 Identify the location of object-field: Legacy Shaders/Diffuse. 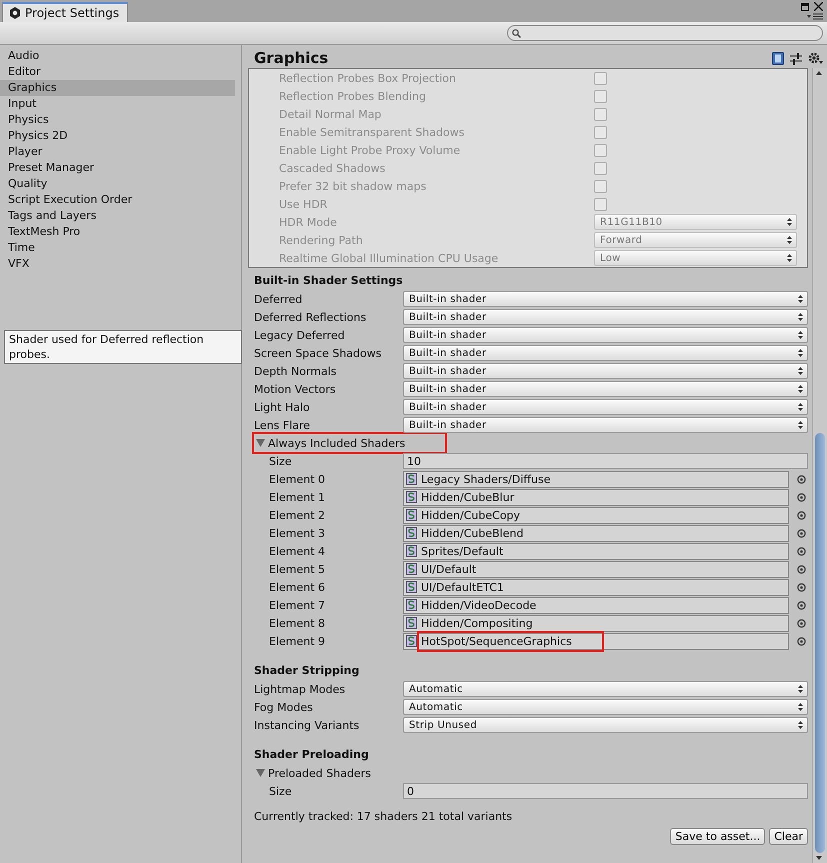
(596, 479).